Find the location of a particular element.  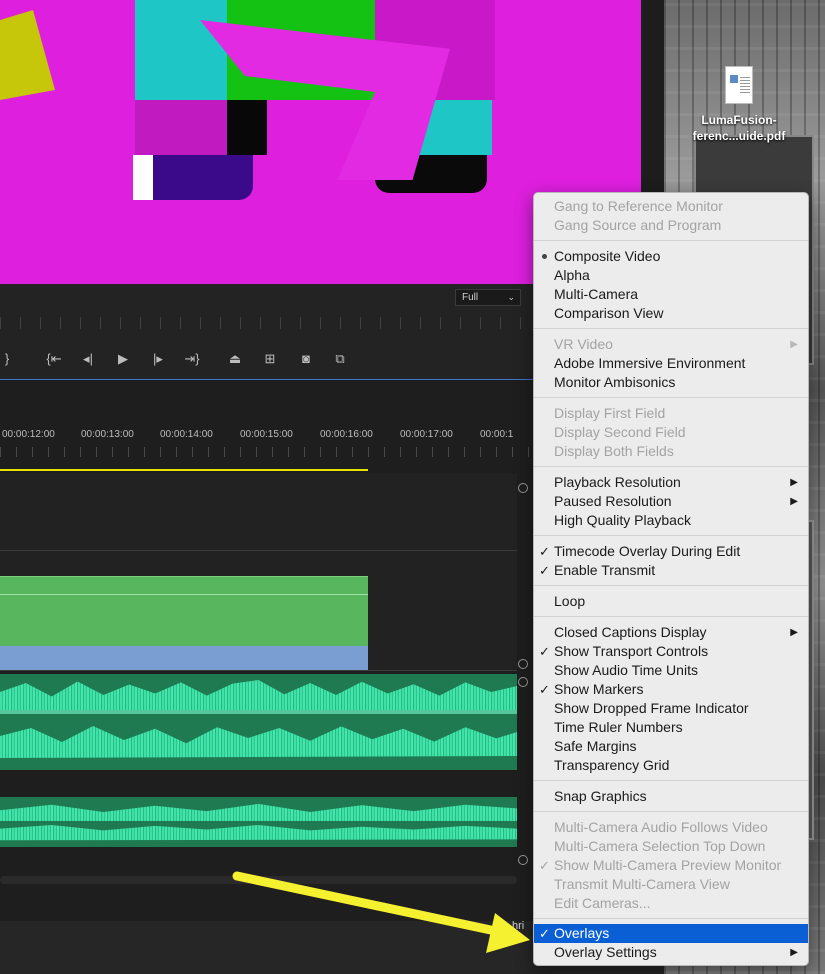

menu-item-playback-resolution: Playback Resolution ▶ is located at coordinates (671, 482).